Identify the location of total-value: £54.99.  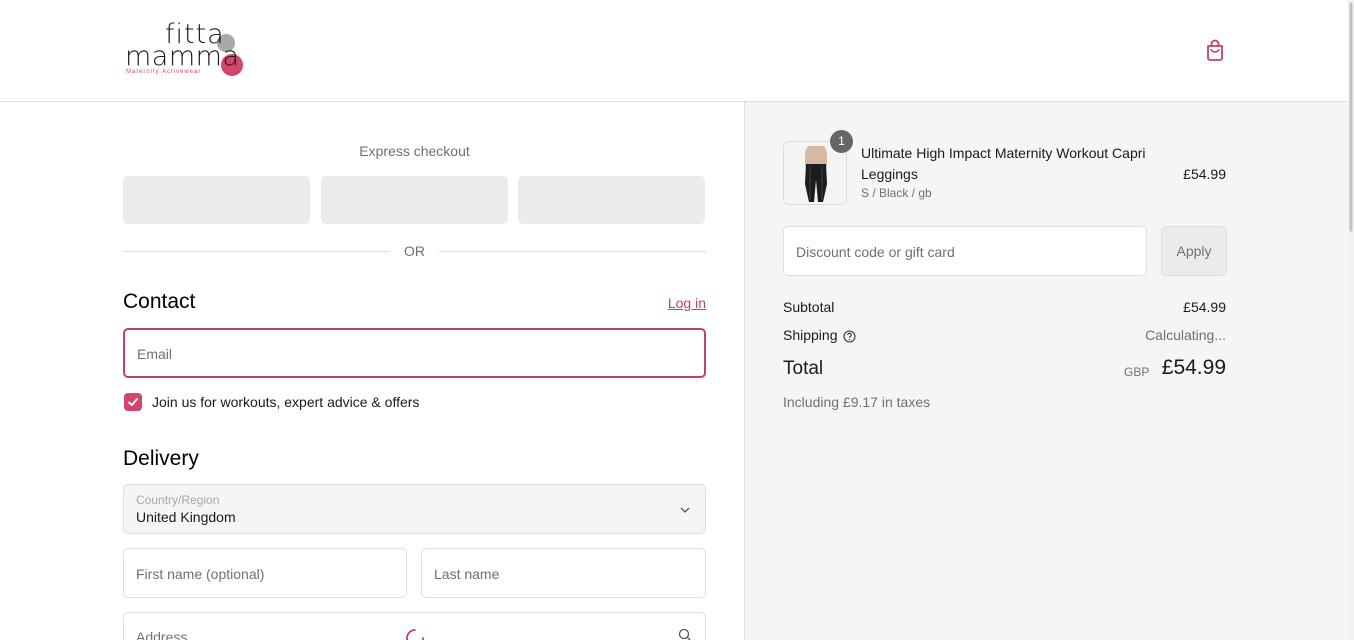
(1193, 367).